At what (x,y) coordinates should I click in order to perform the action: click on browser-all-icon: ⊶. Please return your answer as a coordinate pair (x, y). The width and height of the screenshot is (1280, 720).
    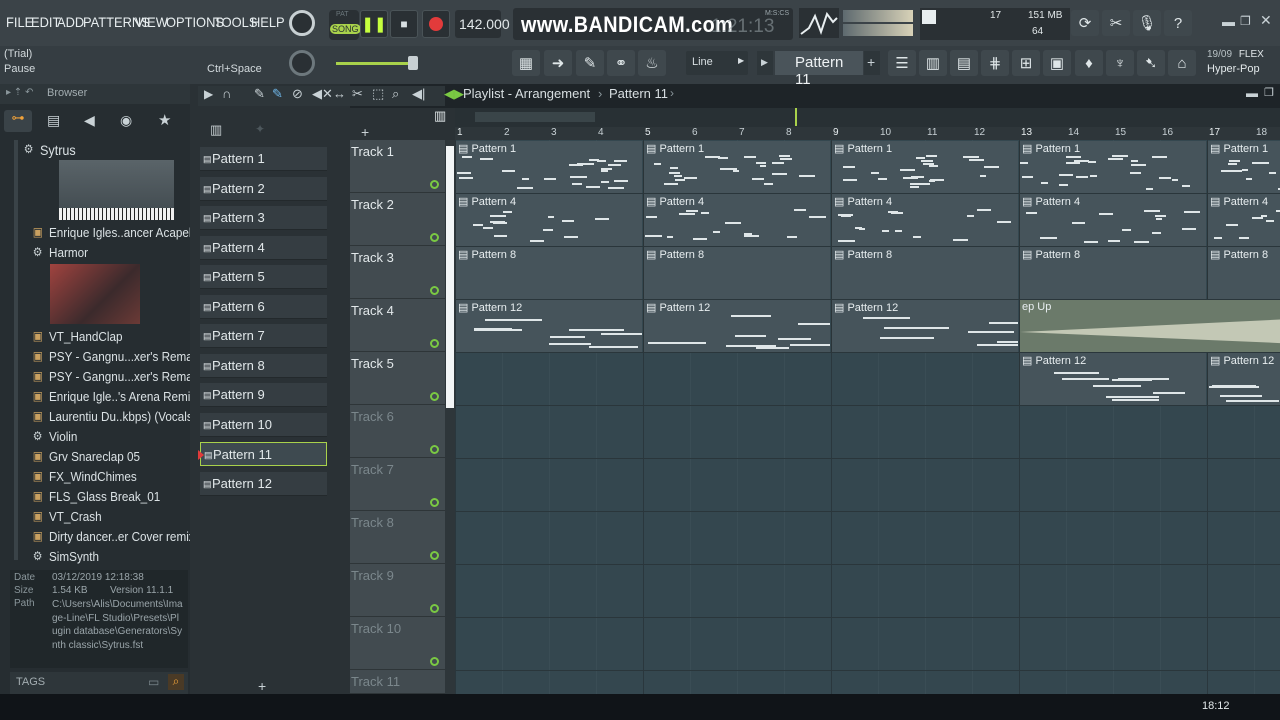
    Looking at the image, I should click on (18, 121).